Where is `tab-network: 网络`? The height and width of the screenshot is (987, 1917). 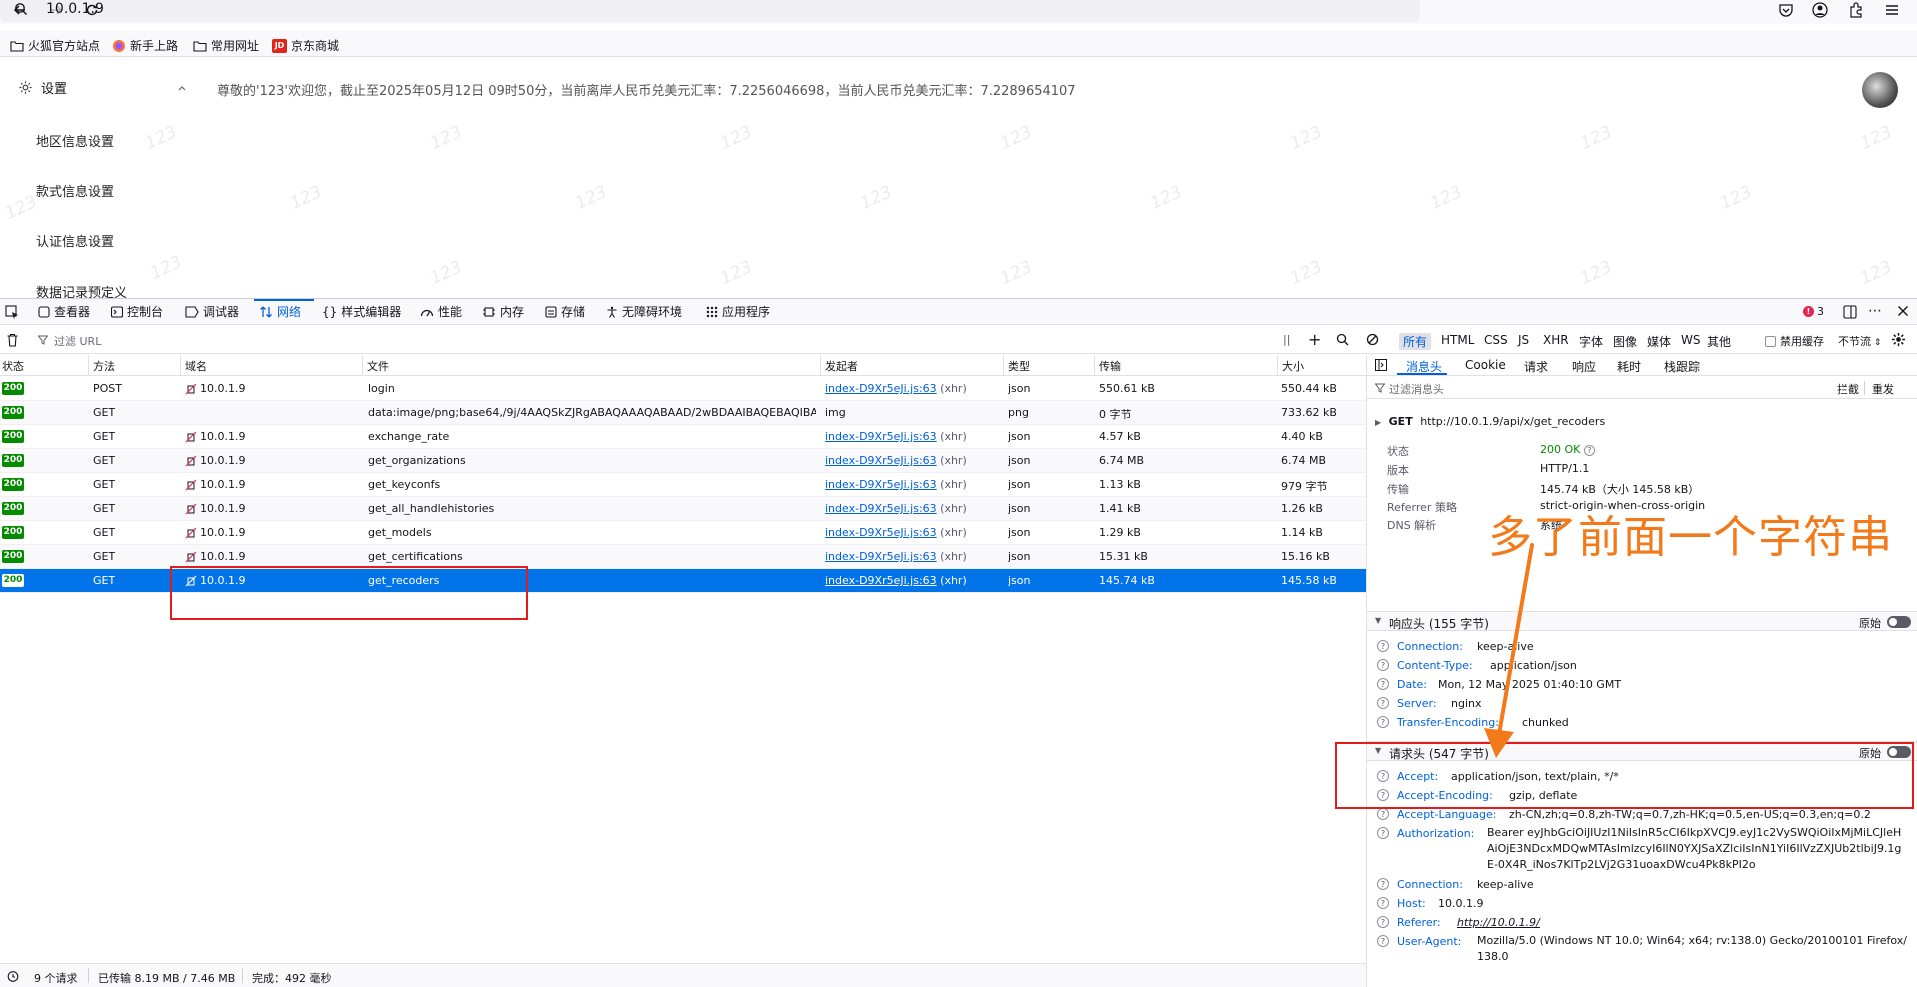
tab-network: 网络 is located at coordinates (280, 311).